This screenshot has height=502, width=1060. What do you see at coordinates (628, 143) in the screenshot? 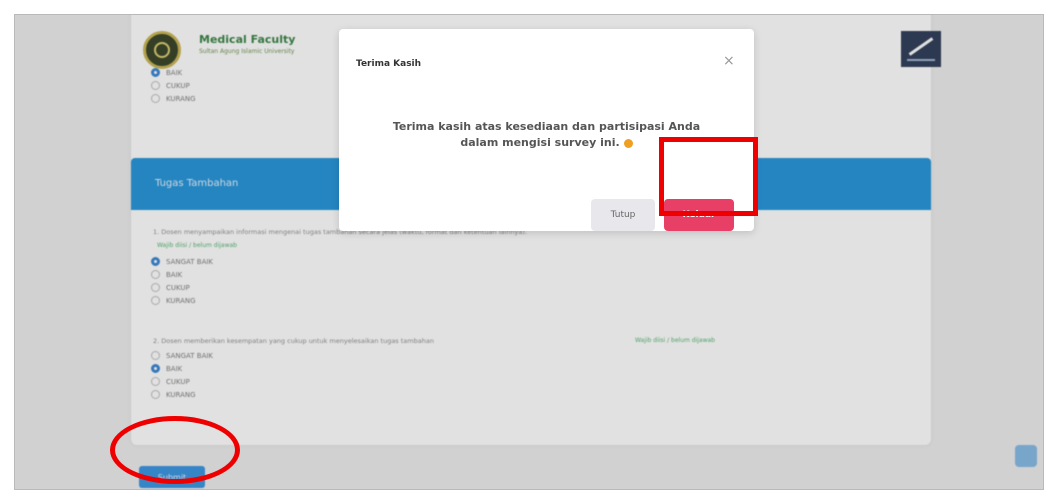
I see `smile-emoji-icon` at bounding box center [628, 143].